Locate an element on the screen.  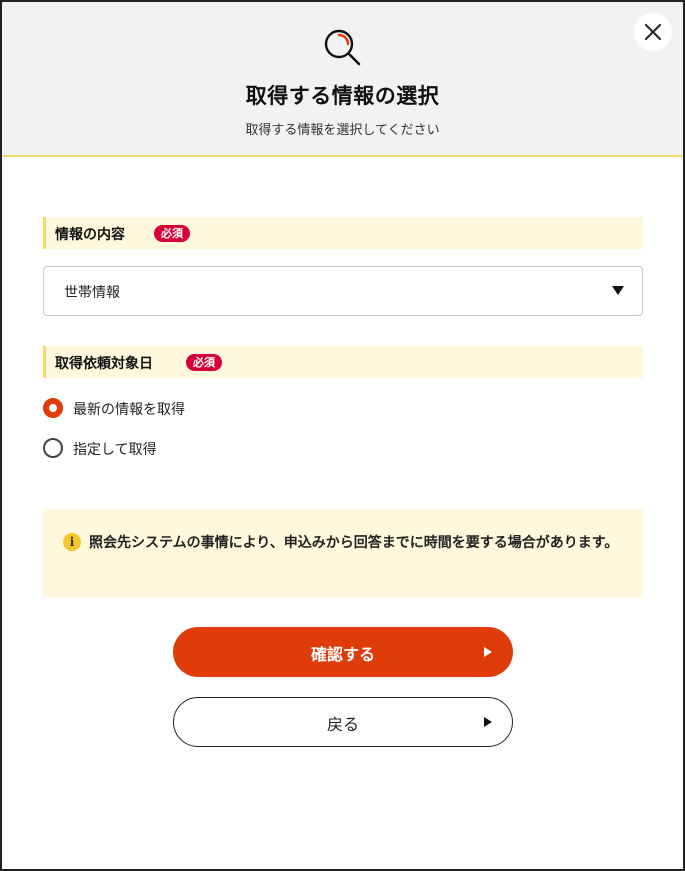
triangle-down-icon is located at coordinates (618, 290).